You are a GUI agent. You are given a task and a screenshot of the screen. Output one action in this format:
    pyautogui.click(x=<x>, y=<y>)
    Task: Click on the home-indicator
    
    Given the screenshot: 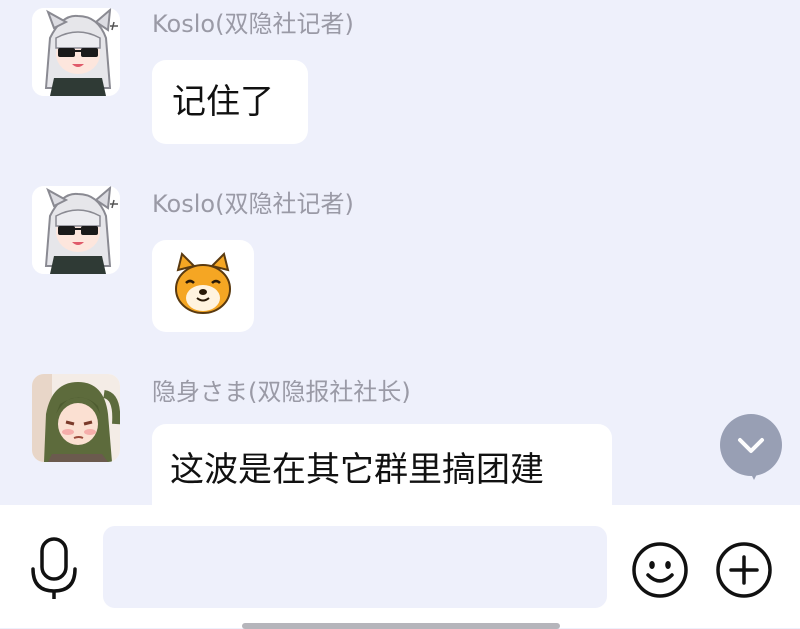 What is the action you would take?
    pyautogui.click(x=401, y=626)
    